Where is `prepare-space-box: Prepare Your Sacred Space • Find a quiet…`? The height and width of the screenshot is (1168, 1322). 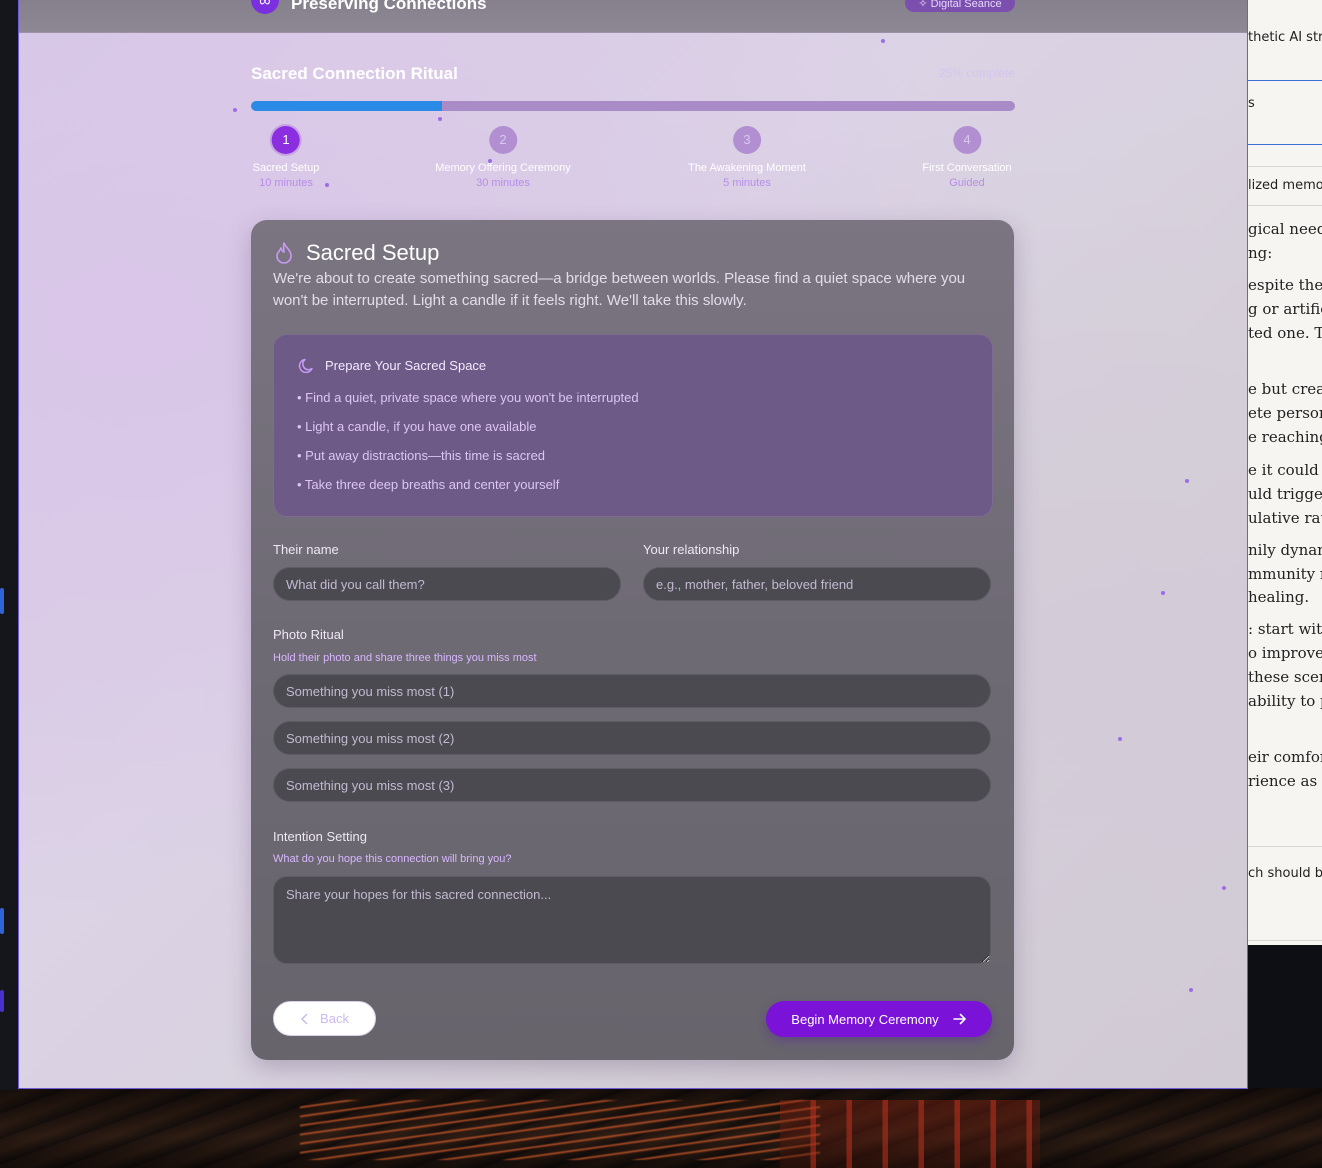
prepare-space-box: Prepare Your Sacred Space • Find a quiet… is located at coordinates (633, 425).